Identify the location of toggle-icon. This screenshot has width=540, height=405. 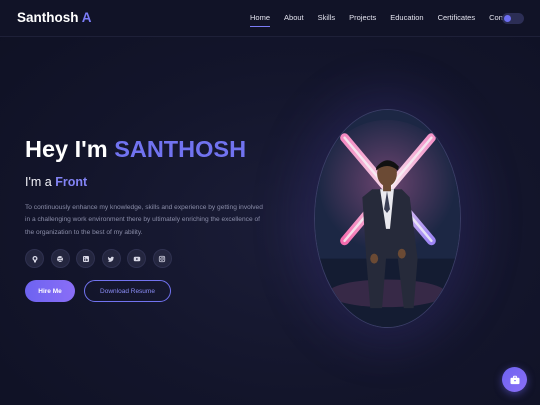
(507, 18).